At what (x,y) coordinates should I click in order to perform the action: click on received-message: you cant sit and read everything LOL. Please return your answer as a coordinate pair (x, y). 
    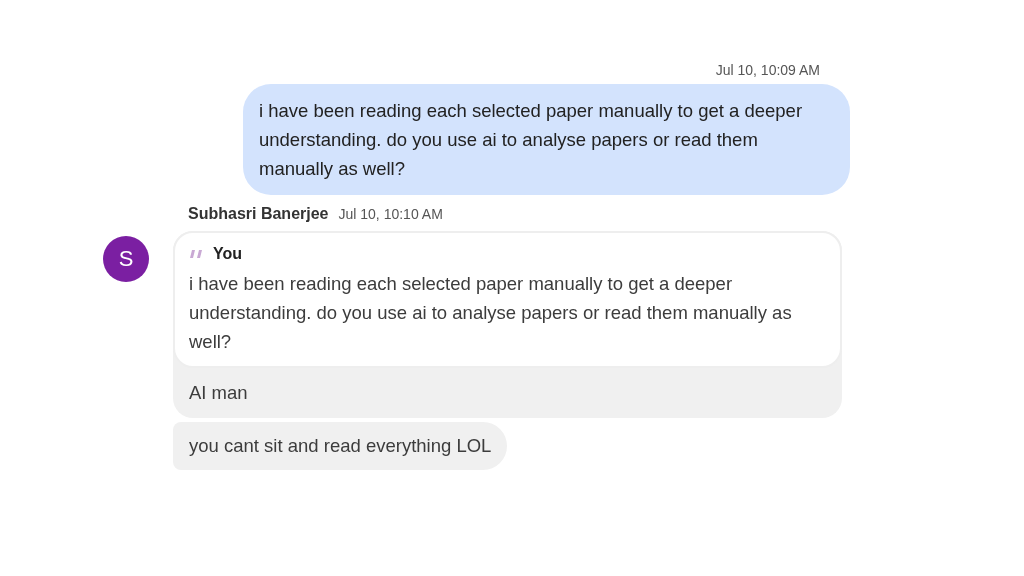
    Looking at the image, I should click on (340, 446).